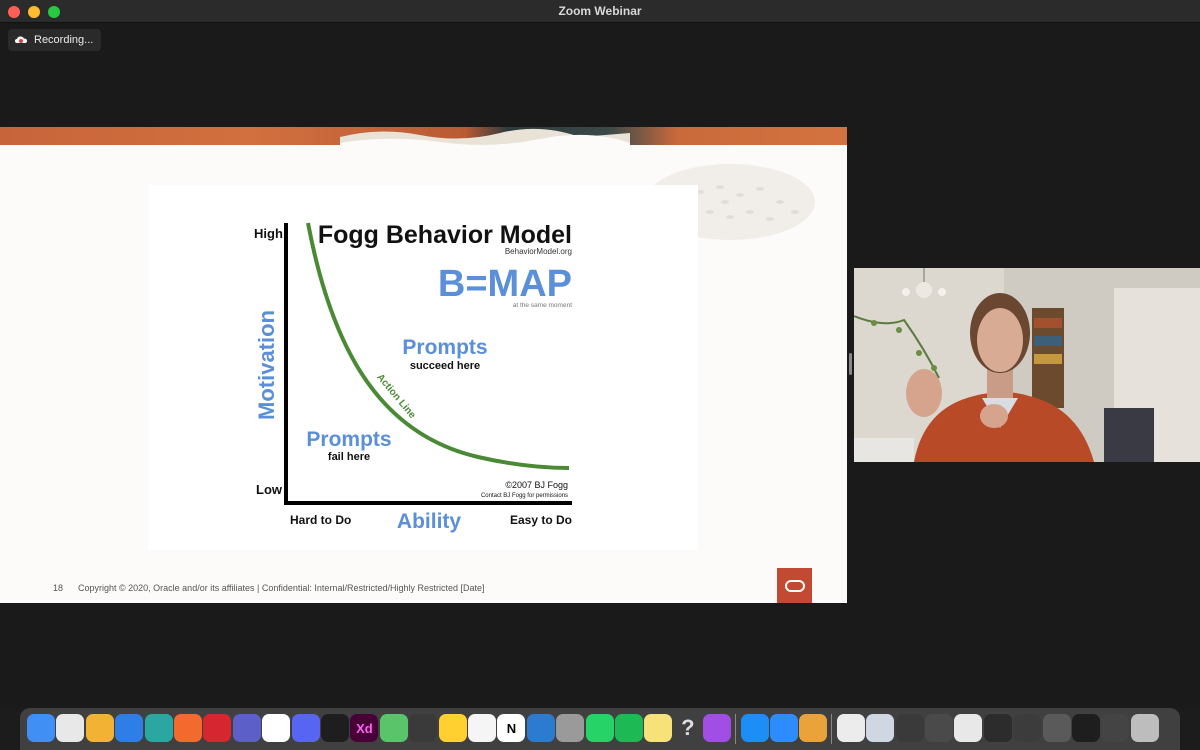 Image resolution: width=1200 pixels, height=750 pixels. What do you see at coordinates (542, 305) in the screenshot?
I see `formula-note: at the same moment` at bounding box center [542, 305].